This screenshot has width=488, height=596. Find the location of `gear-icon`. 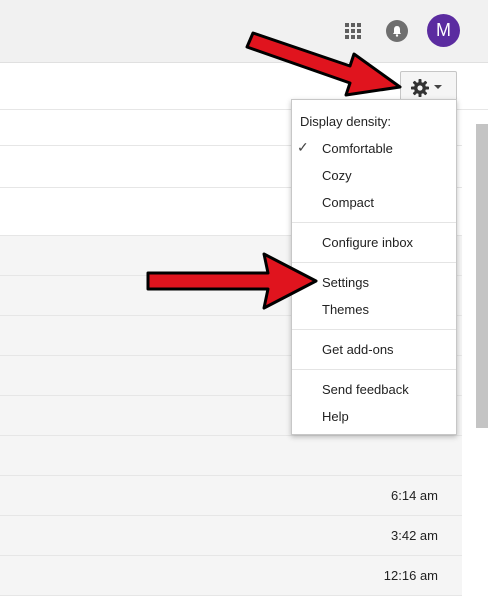

gear-icon is located at coordinates (420, 88).